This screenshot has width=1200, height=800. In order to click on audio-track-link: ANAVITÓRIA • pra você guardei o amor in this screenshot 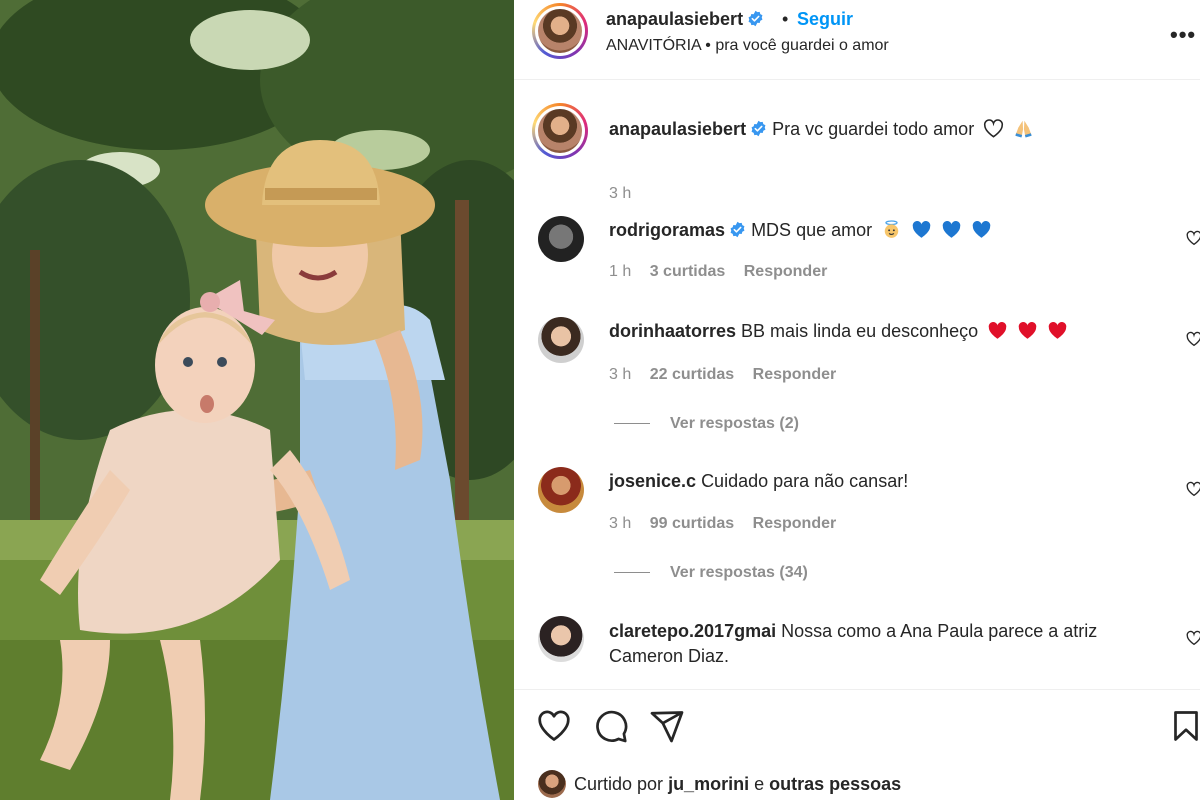, I will do `click(747, 46)`.